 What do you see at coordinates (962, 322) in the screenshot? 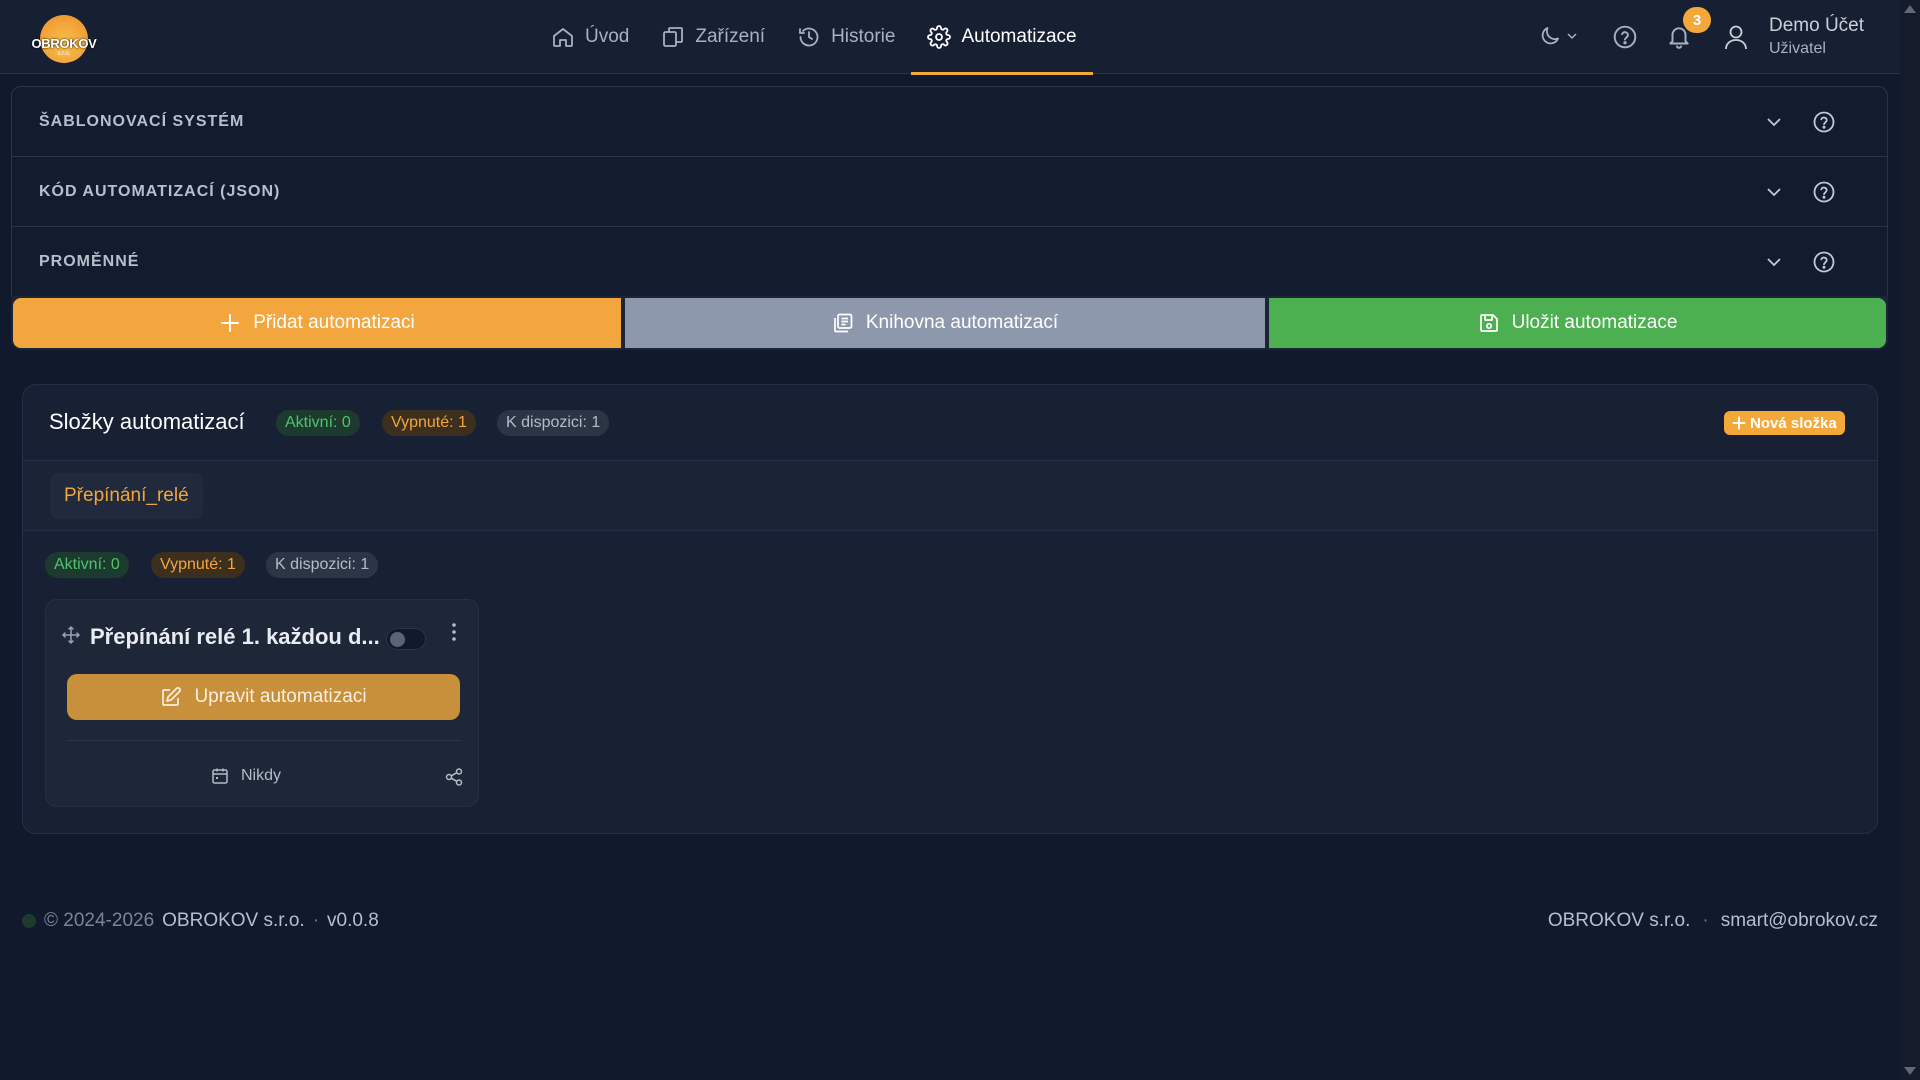
I see `automation-library-label: Knihovna automatizací` at bounding box center [962, 322].